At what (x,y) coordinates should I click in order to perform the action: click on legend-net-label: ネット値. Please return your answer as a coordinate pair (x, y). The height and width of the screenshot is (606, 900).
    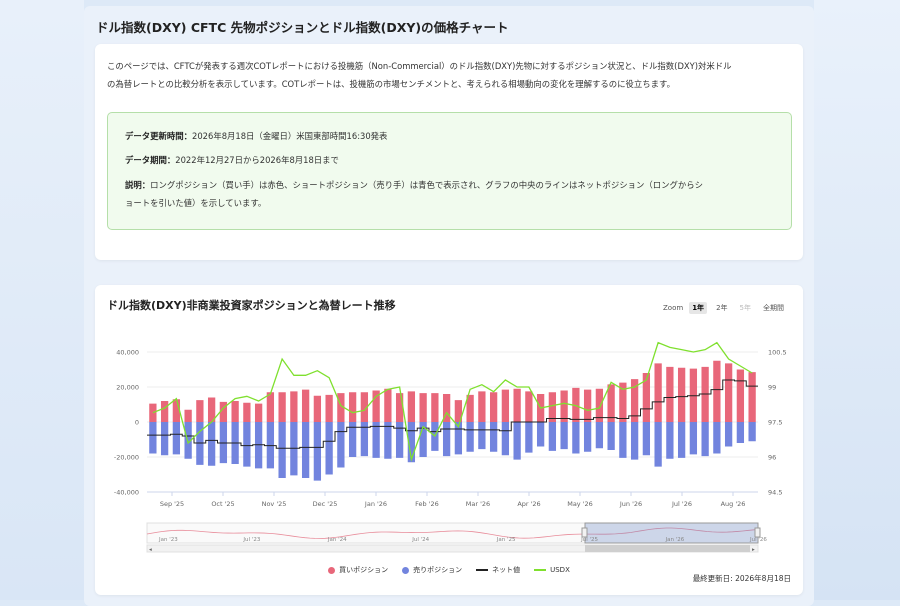
    Looking at the image, I should click on (506, 570).